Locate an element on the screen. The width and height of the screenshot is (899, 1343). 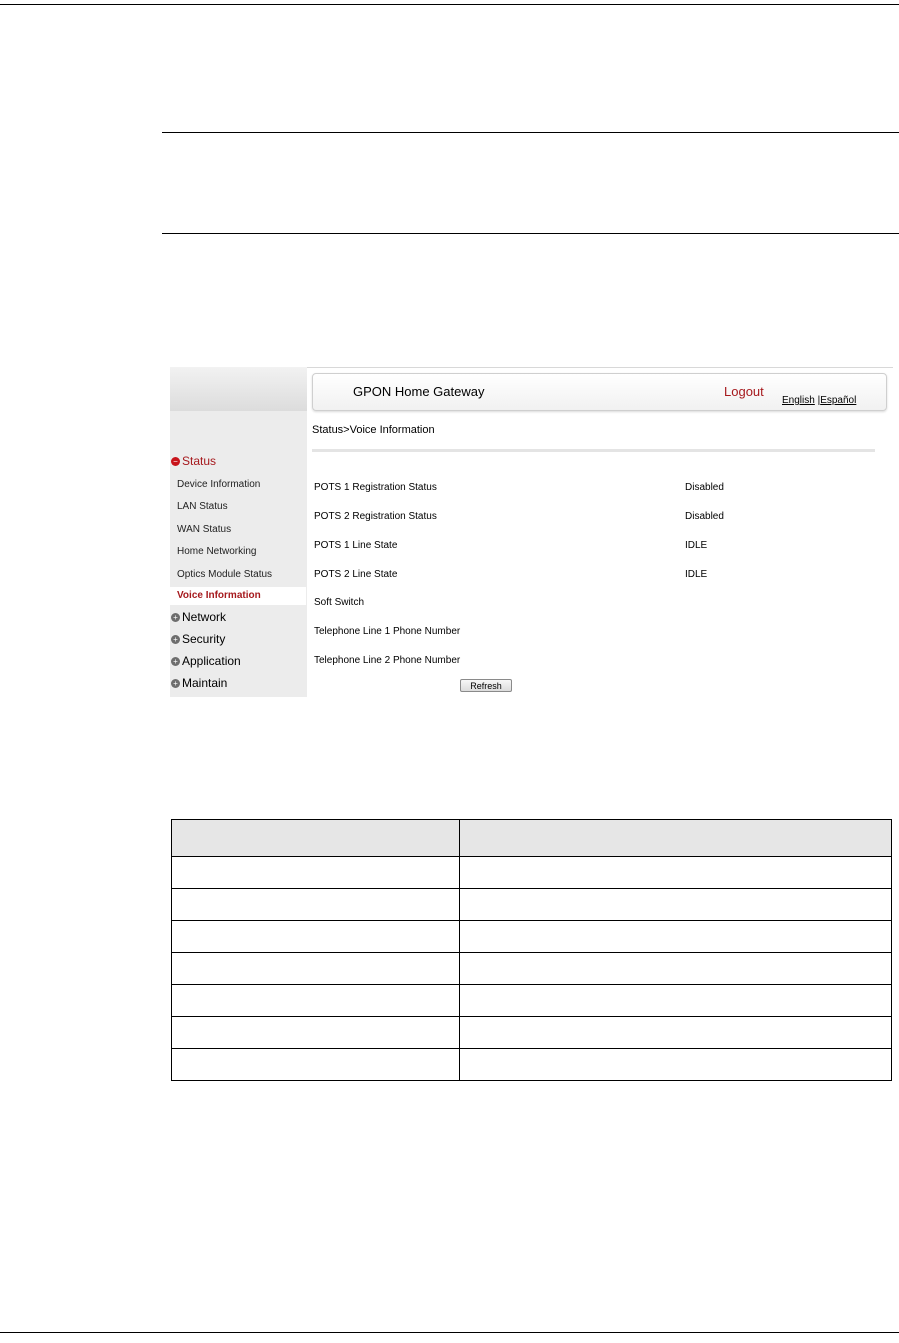
voice-row-label: Telephone Line 2 Phone Number is located at coordinates (387, 660).